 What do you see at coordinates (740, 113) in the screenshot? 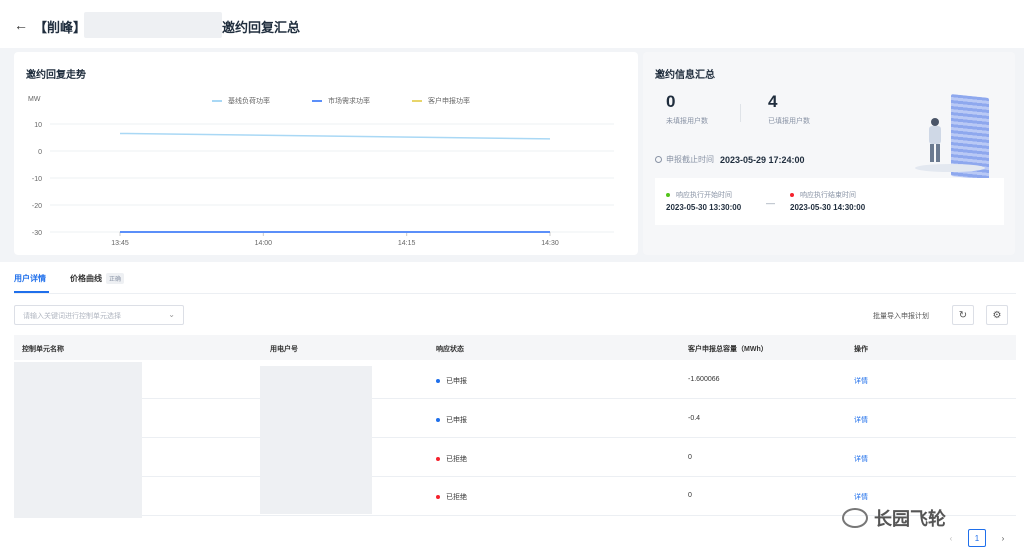
I see `stat-divider` at bounding box center [740, 113].